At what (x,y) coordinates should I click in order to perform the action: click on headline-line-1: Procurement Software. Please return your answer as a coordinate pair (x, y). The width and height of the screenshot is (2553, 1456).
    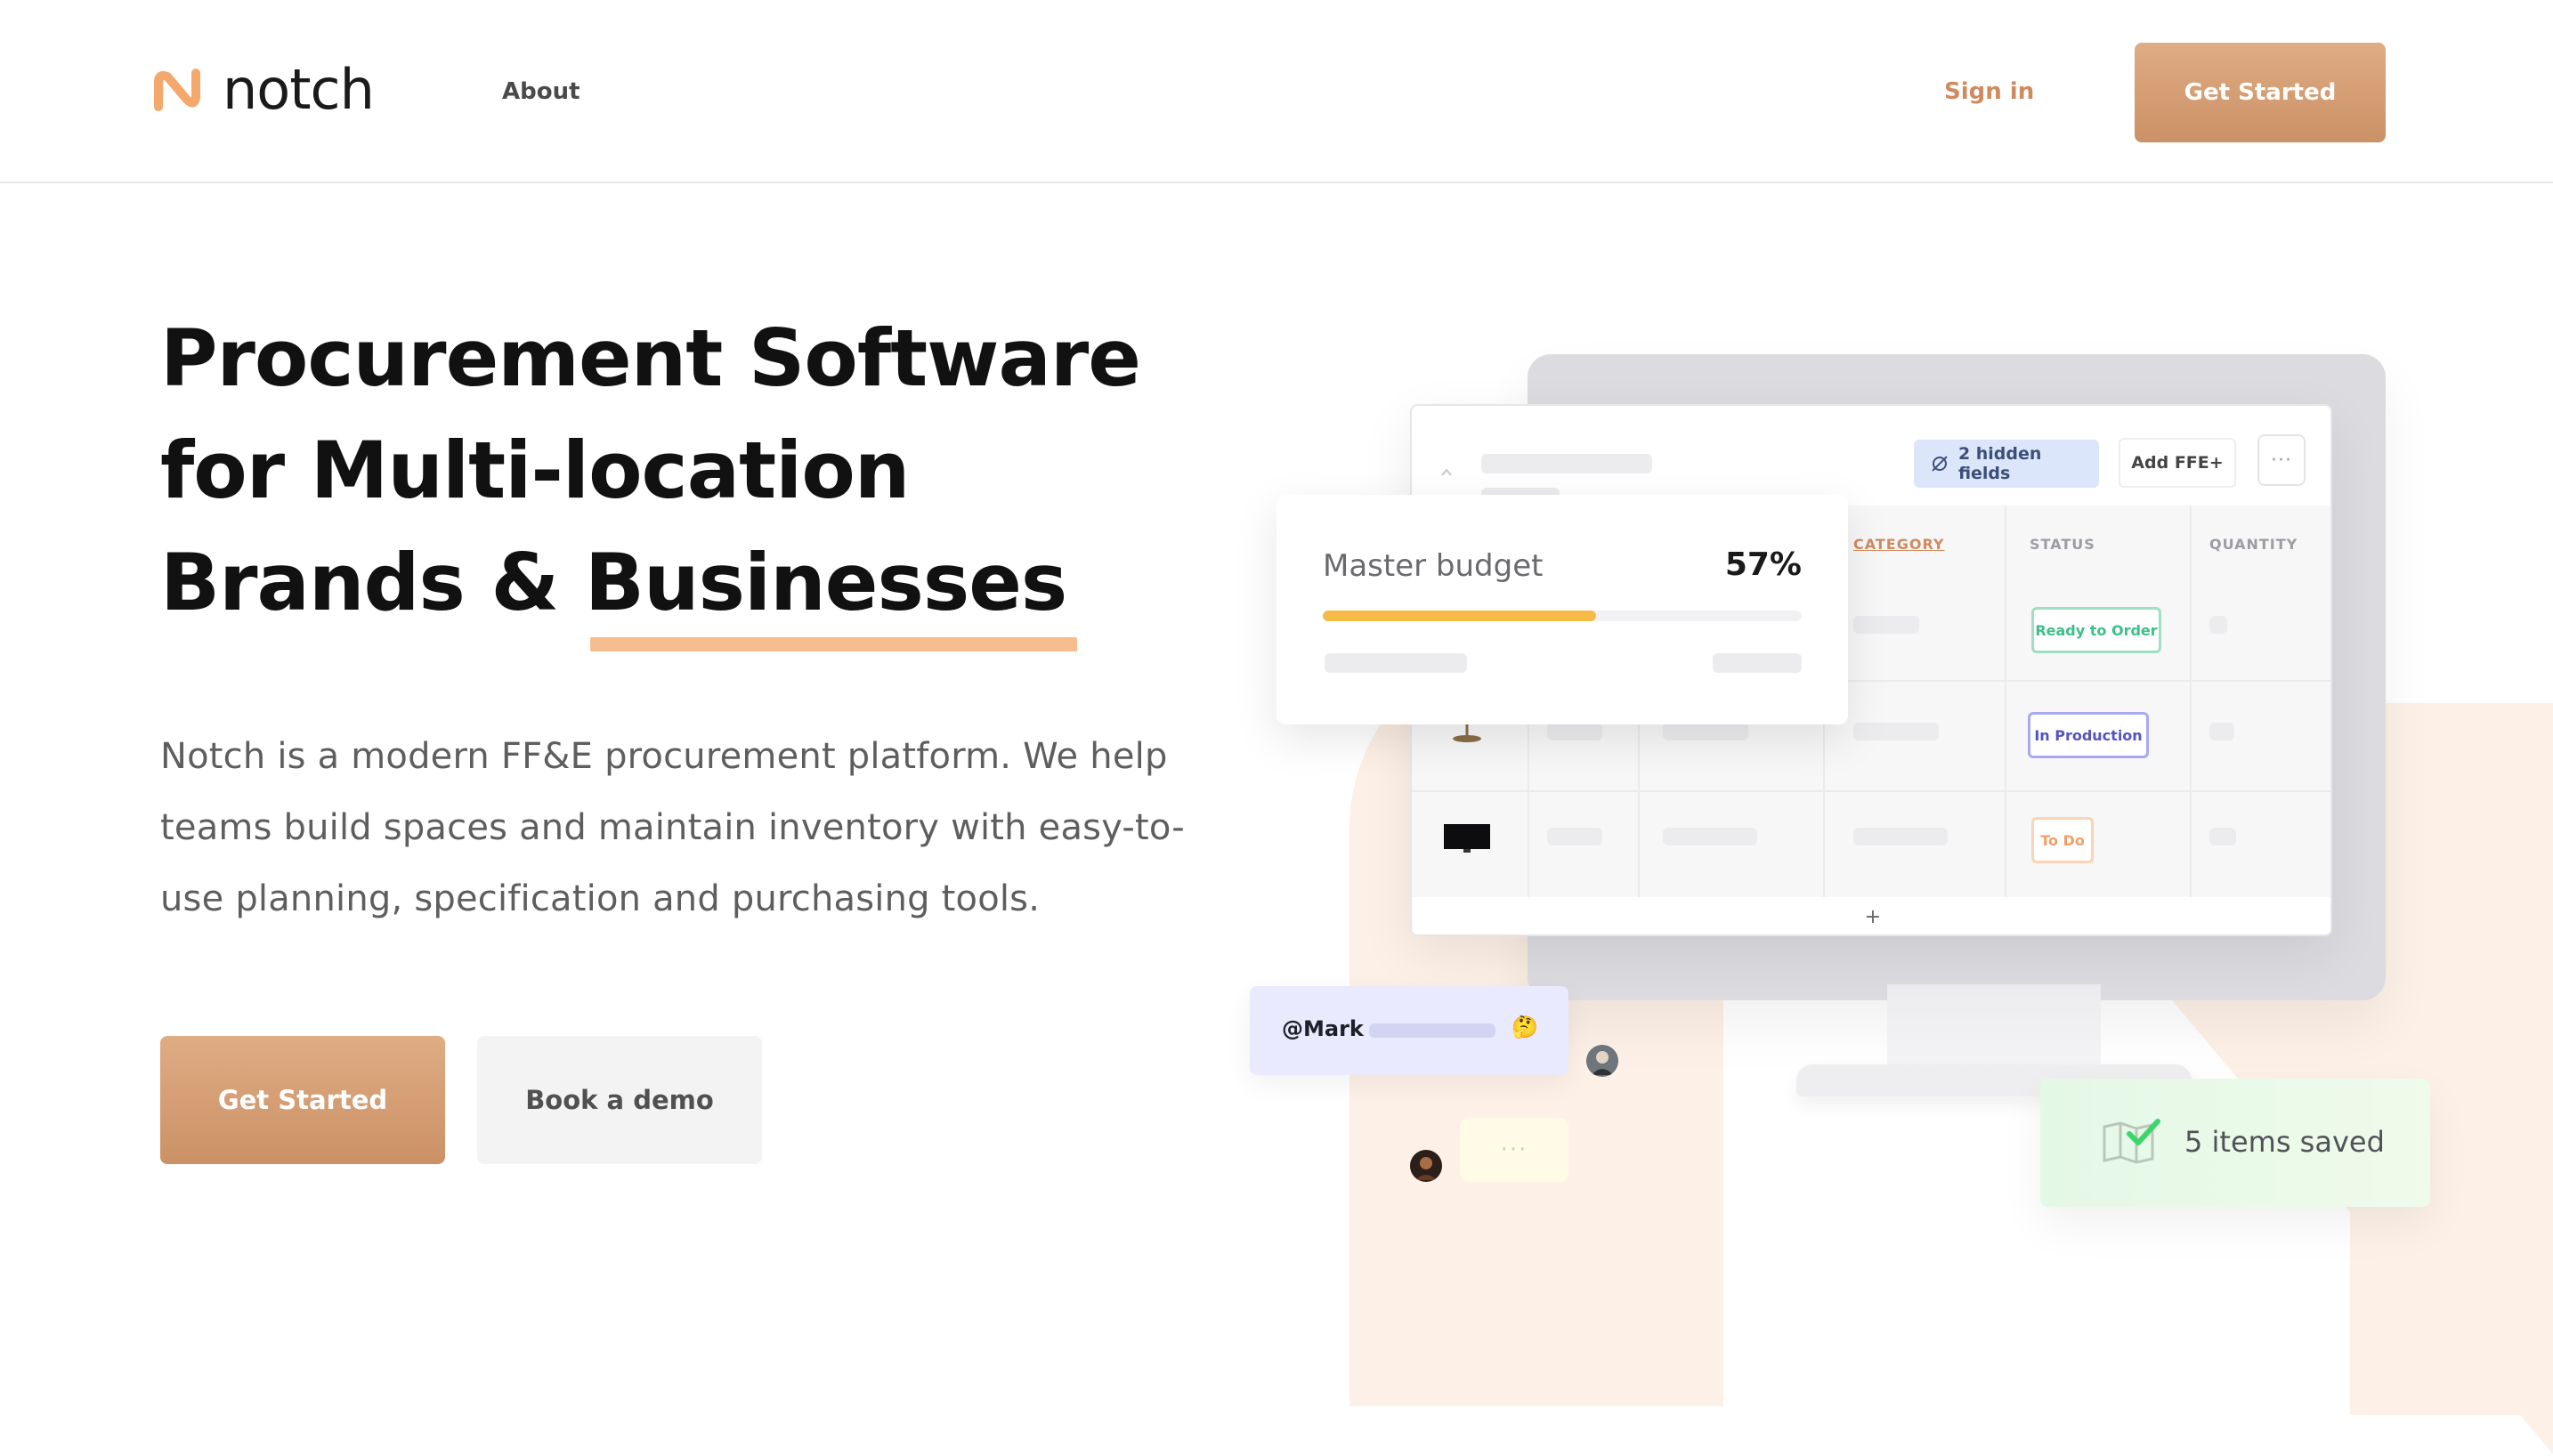
    Looking at the image, I should click on (650, 358).